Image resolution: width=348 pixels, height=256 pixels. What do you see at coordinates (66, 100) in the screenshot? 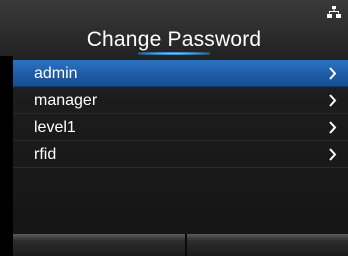
I see `list-item-label: manager` at bounding box center [66, 100].